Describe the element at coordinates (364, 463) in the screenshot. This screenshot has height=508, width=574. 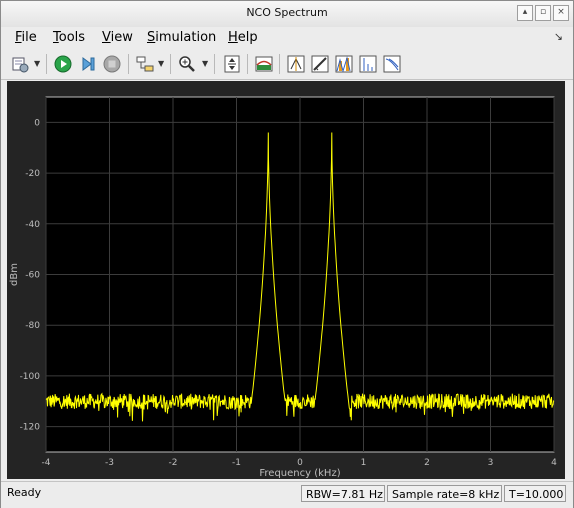
I see `x-tick-label: 1` at that location.